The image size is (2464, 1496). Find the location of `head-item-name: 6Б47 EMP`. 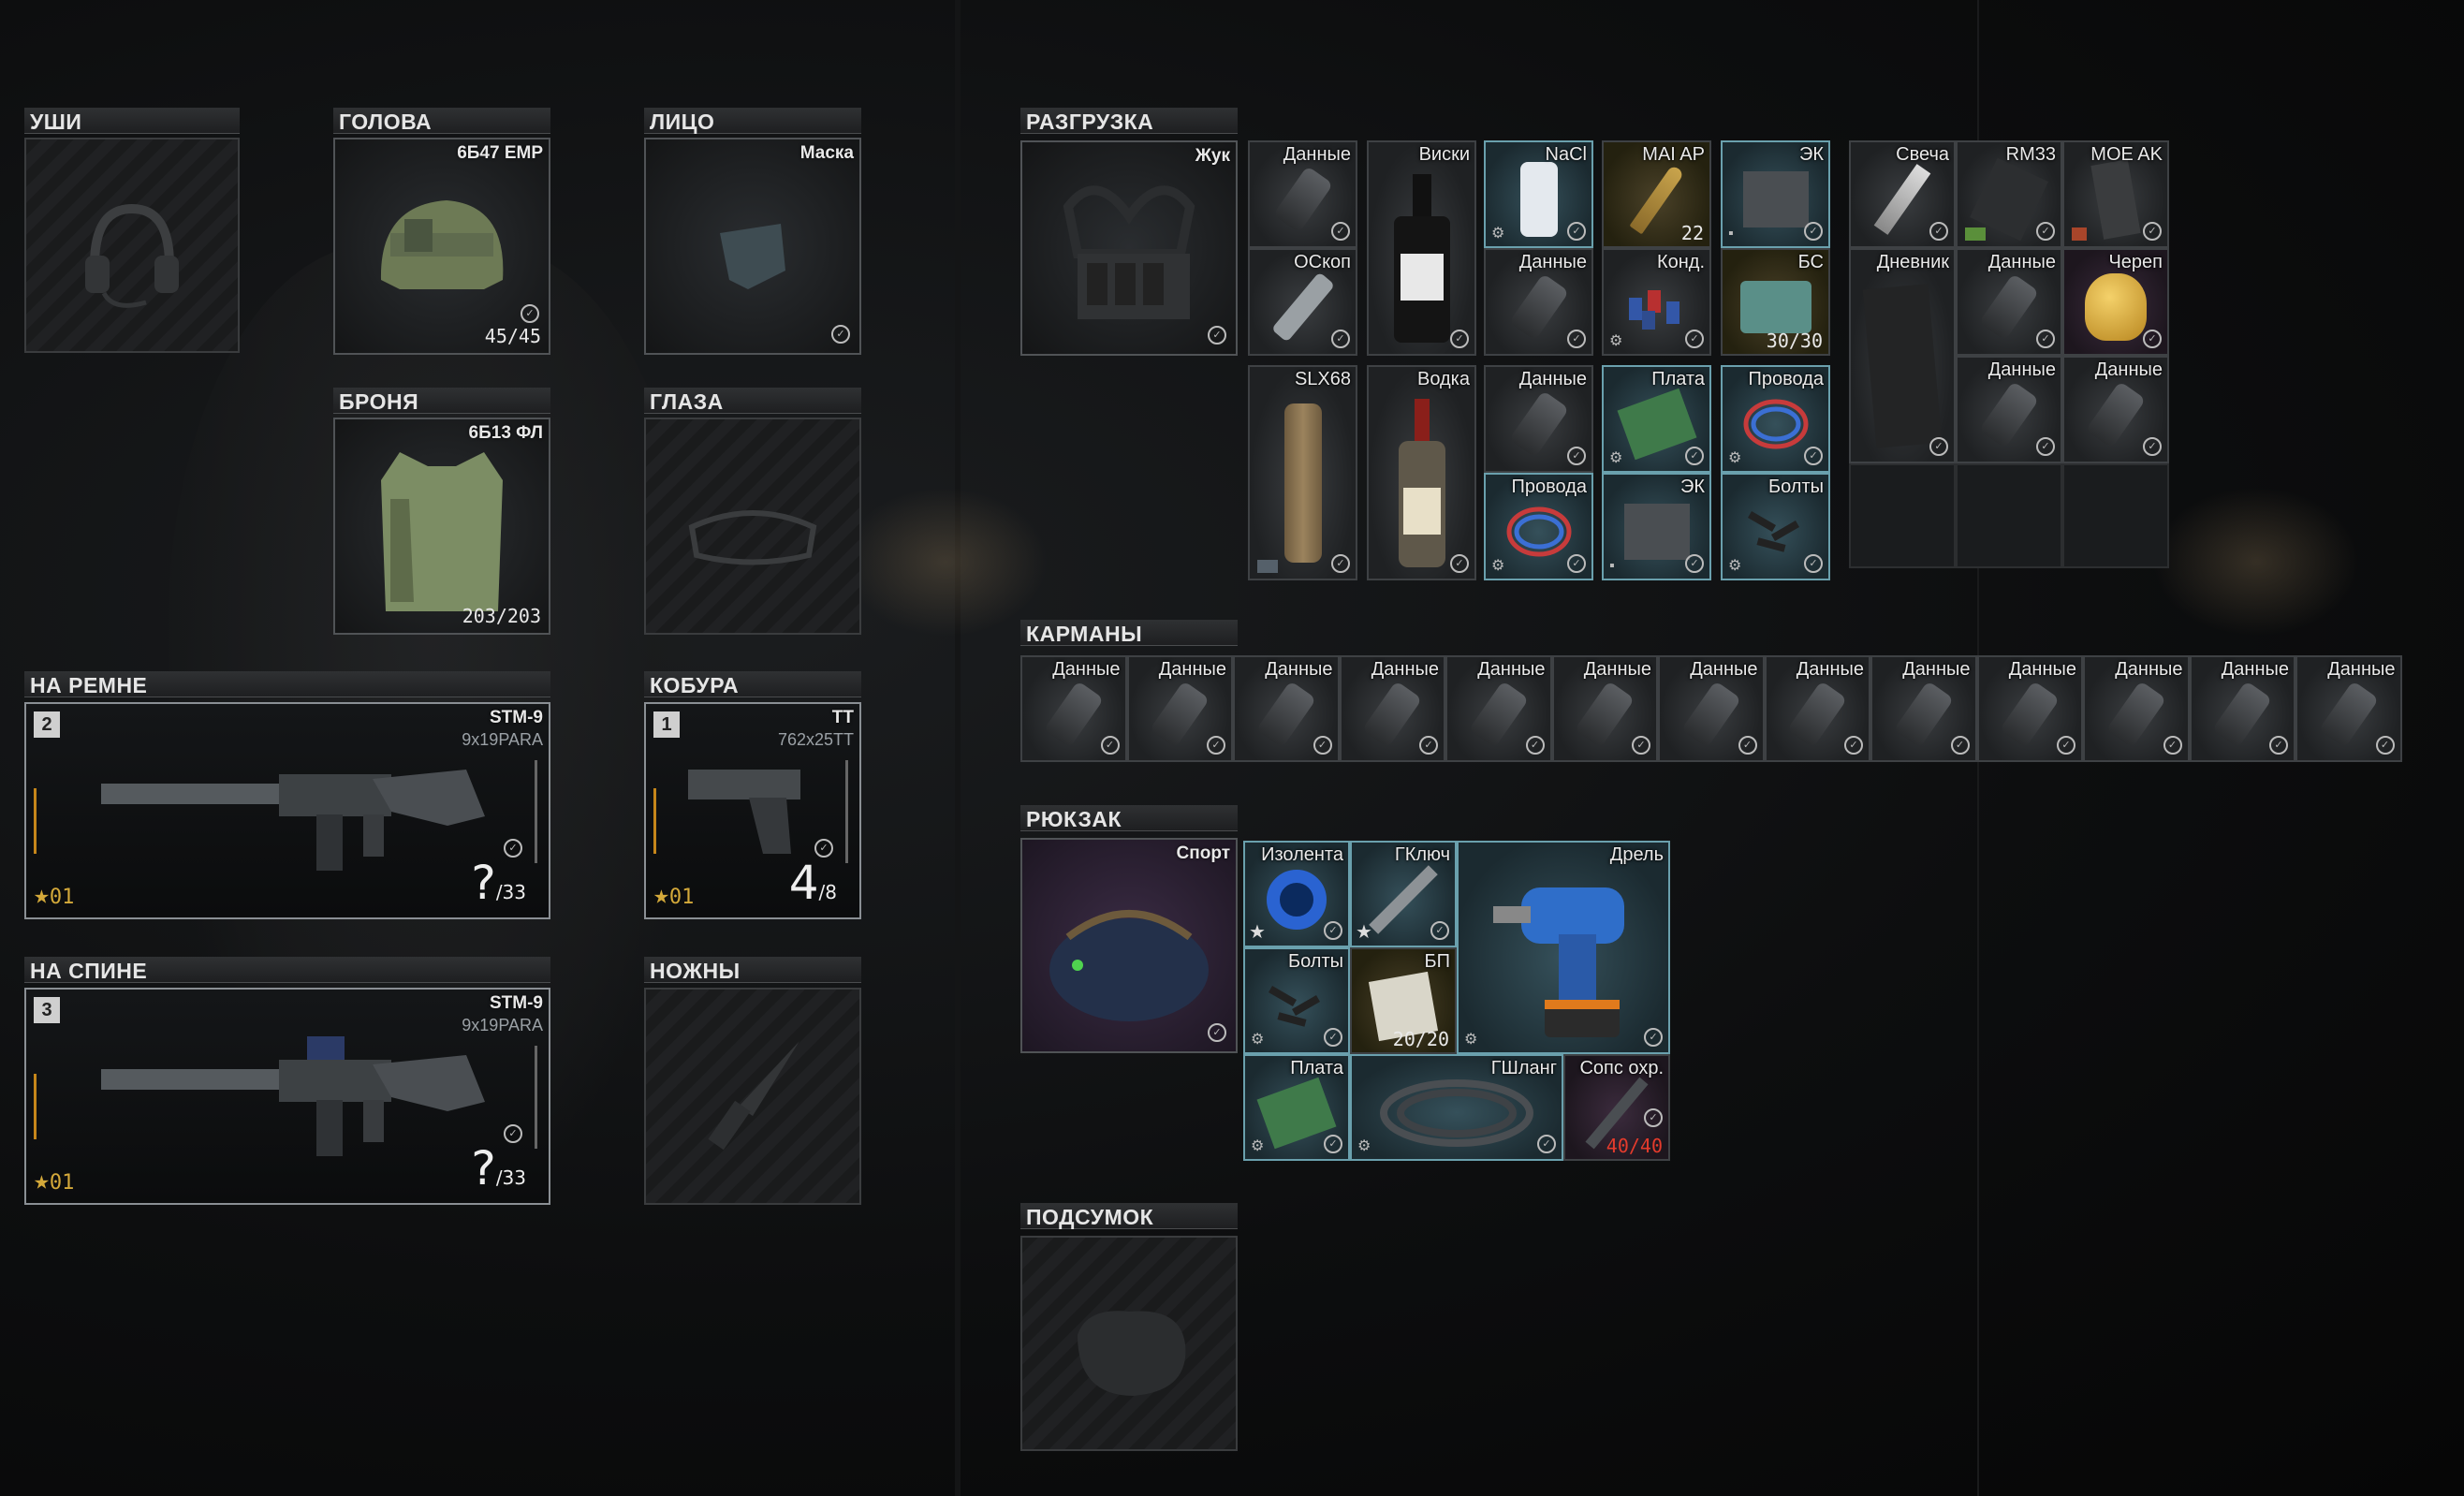

head-item-name: 6Б47 EMP is located at coordinates (500, 153).